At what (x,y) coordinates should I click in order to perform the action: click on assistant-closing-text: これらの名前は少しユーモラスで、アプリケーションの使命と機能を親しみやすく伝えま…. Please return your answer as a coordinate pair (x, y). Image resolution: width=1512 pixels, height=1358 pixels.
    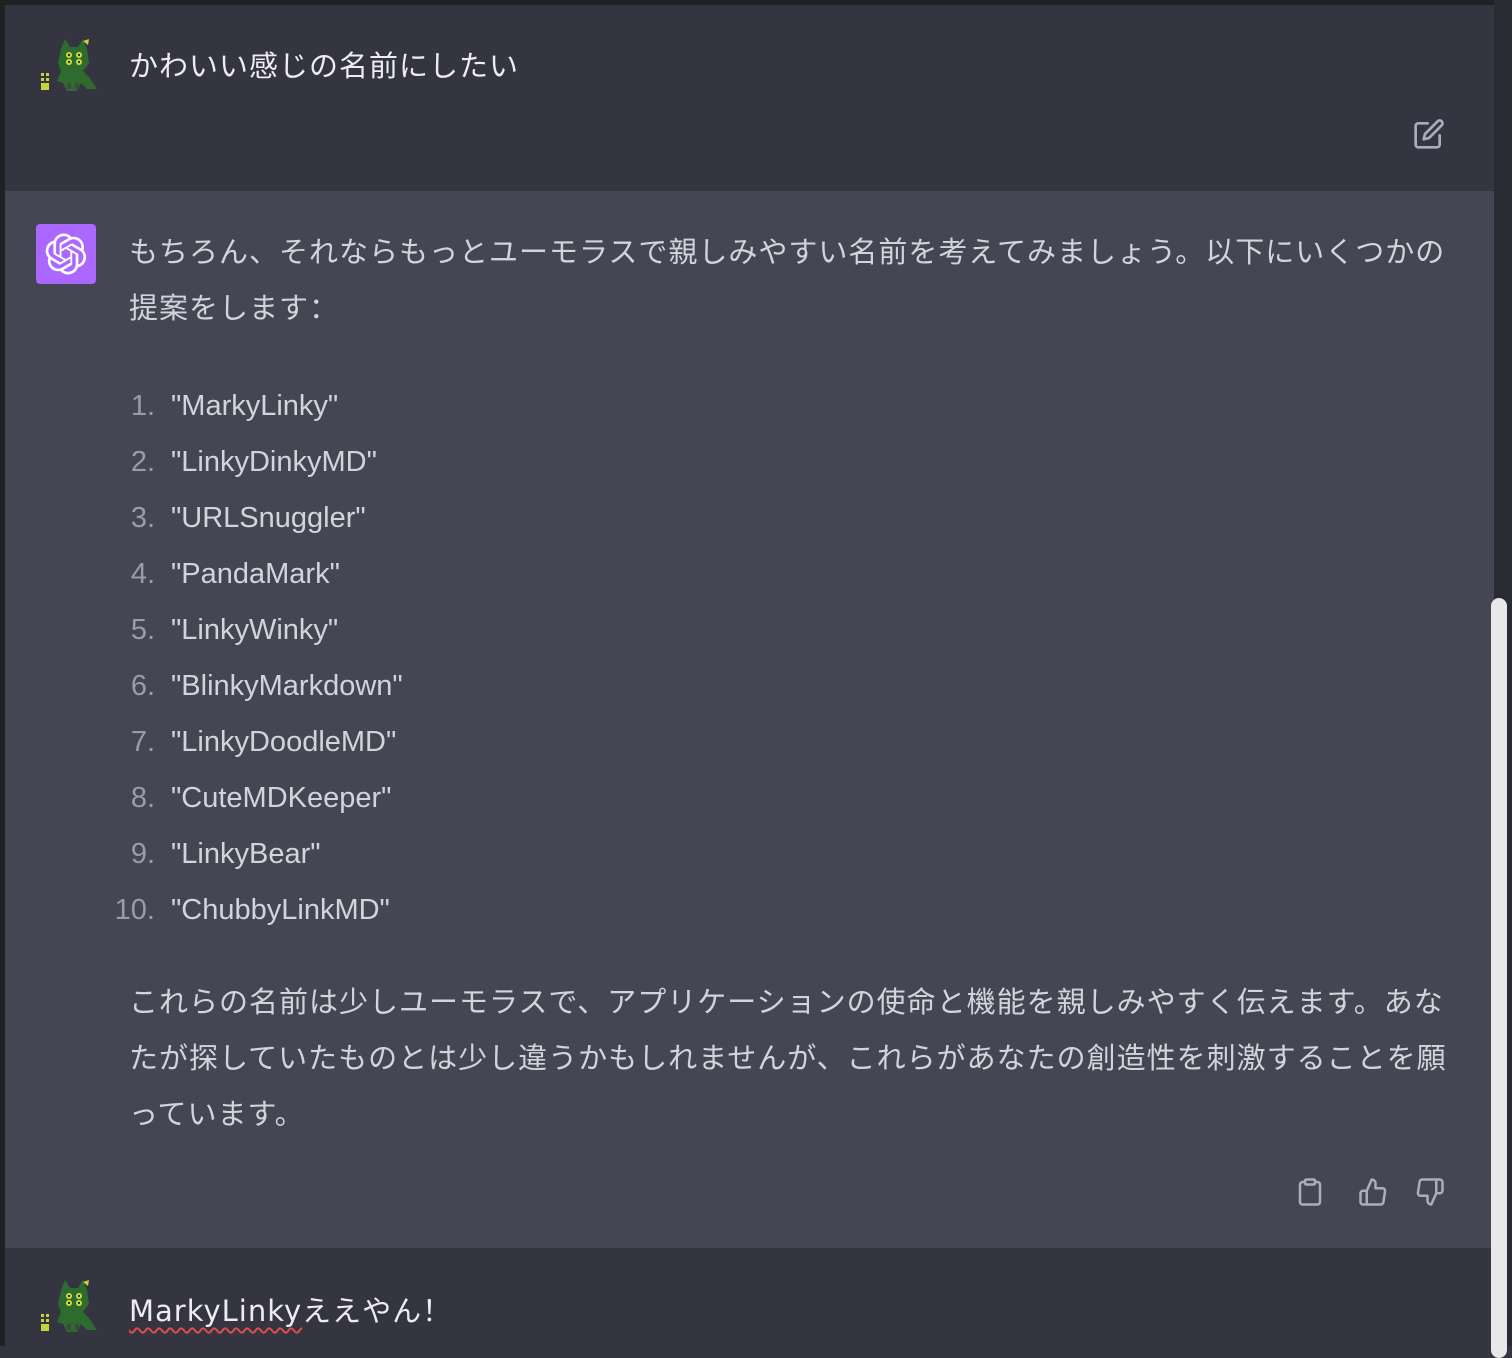
    Looking at the image, I should click on (788, 1058).